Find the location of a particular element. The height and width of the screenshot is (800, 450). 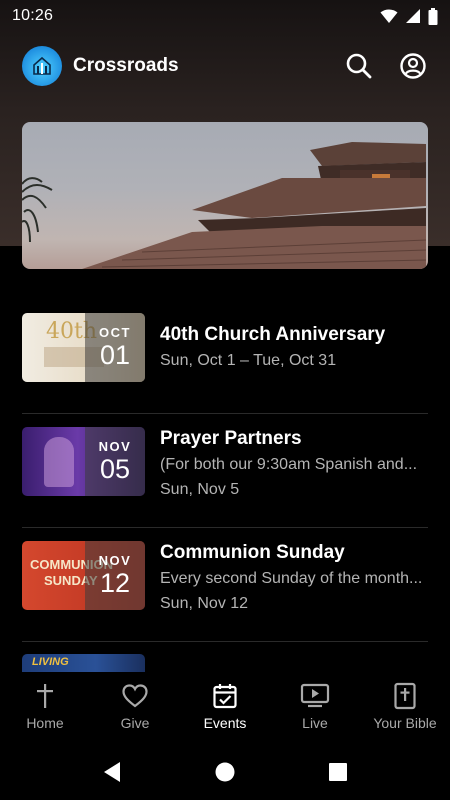

event-thumbnail: NOV 05 is located at coordinates (83, 461).